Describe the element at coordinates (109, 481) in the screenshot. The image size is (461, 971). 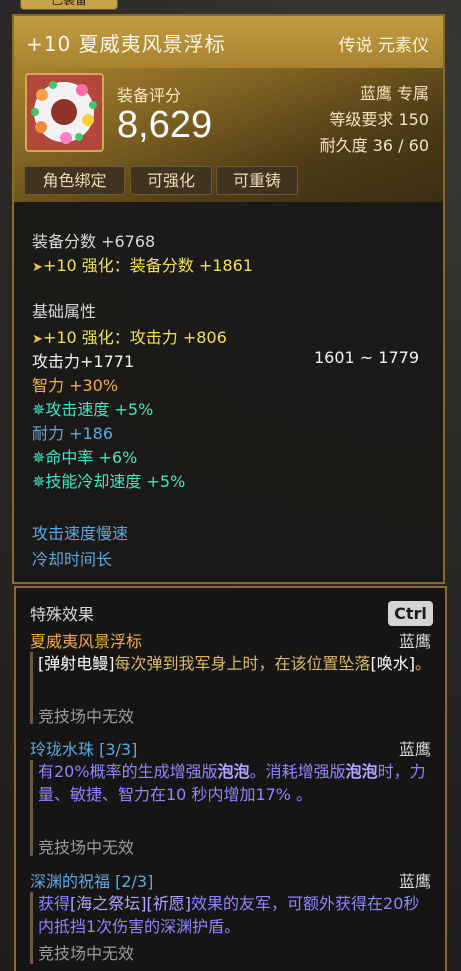
I see `cooldown-line: ✵技能冷却速度 +5%` at that location.